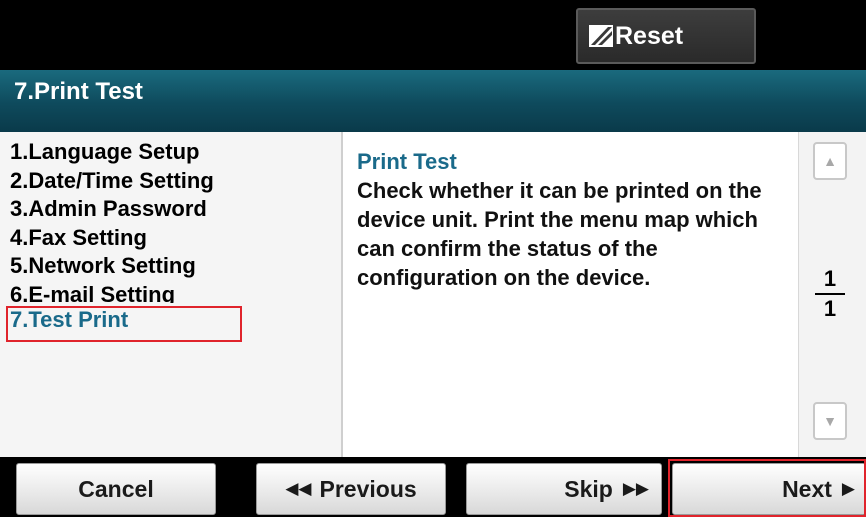  What do you see at coordinates (649, 35) in the screenshot?
I see `reset-label: Reset` at bounding box center [649, 35].